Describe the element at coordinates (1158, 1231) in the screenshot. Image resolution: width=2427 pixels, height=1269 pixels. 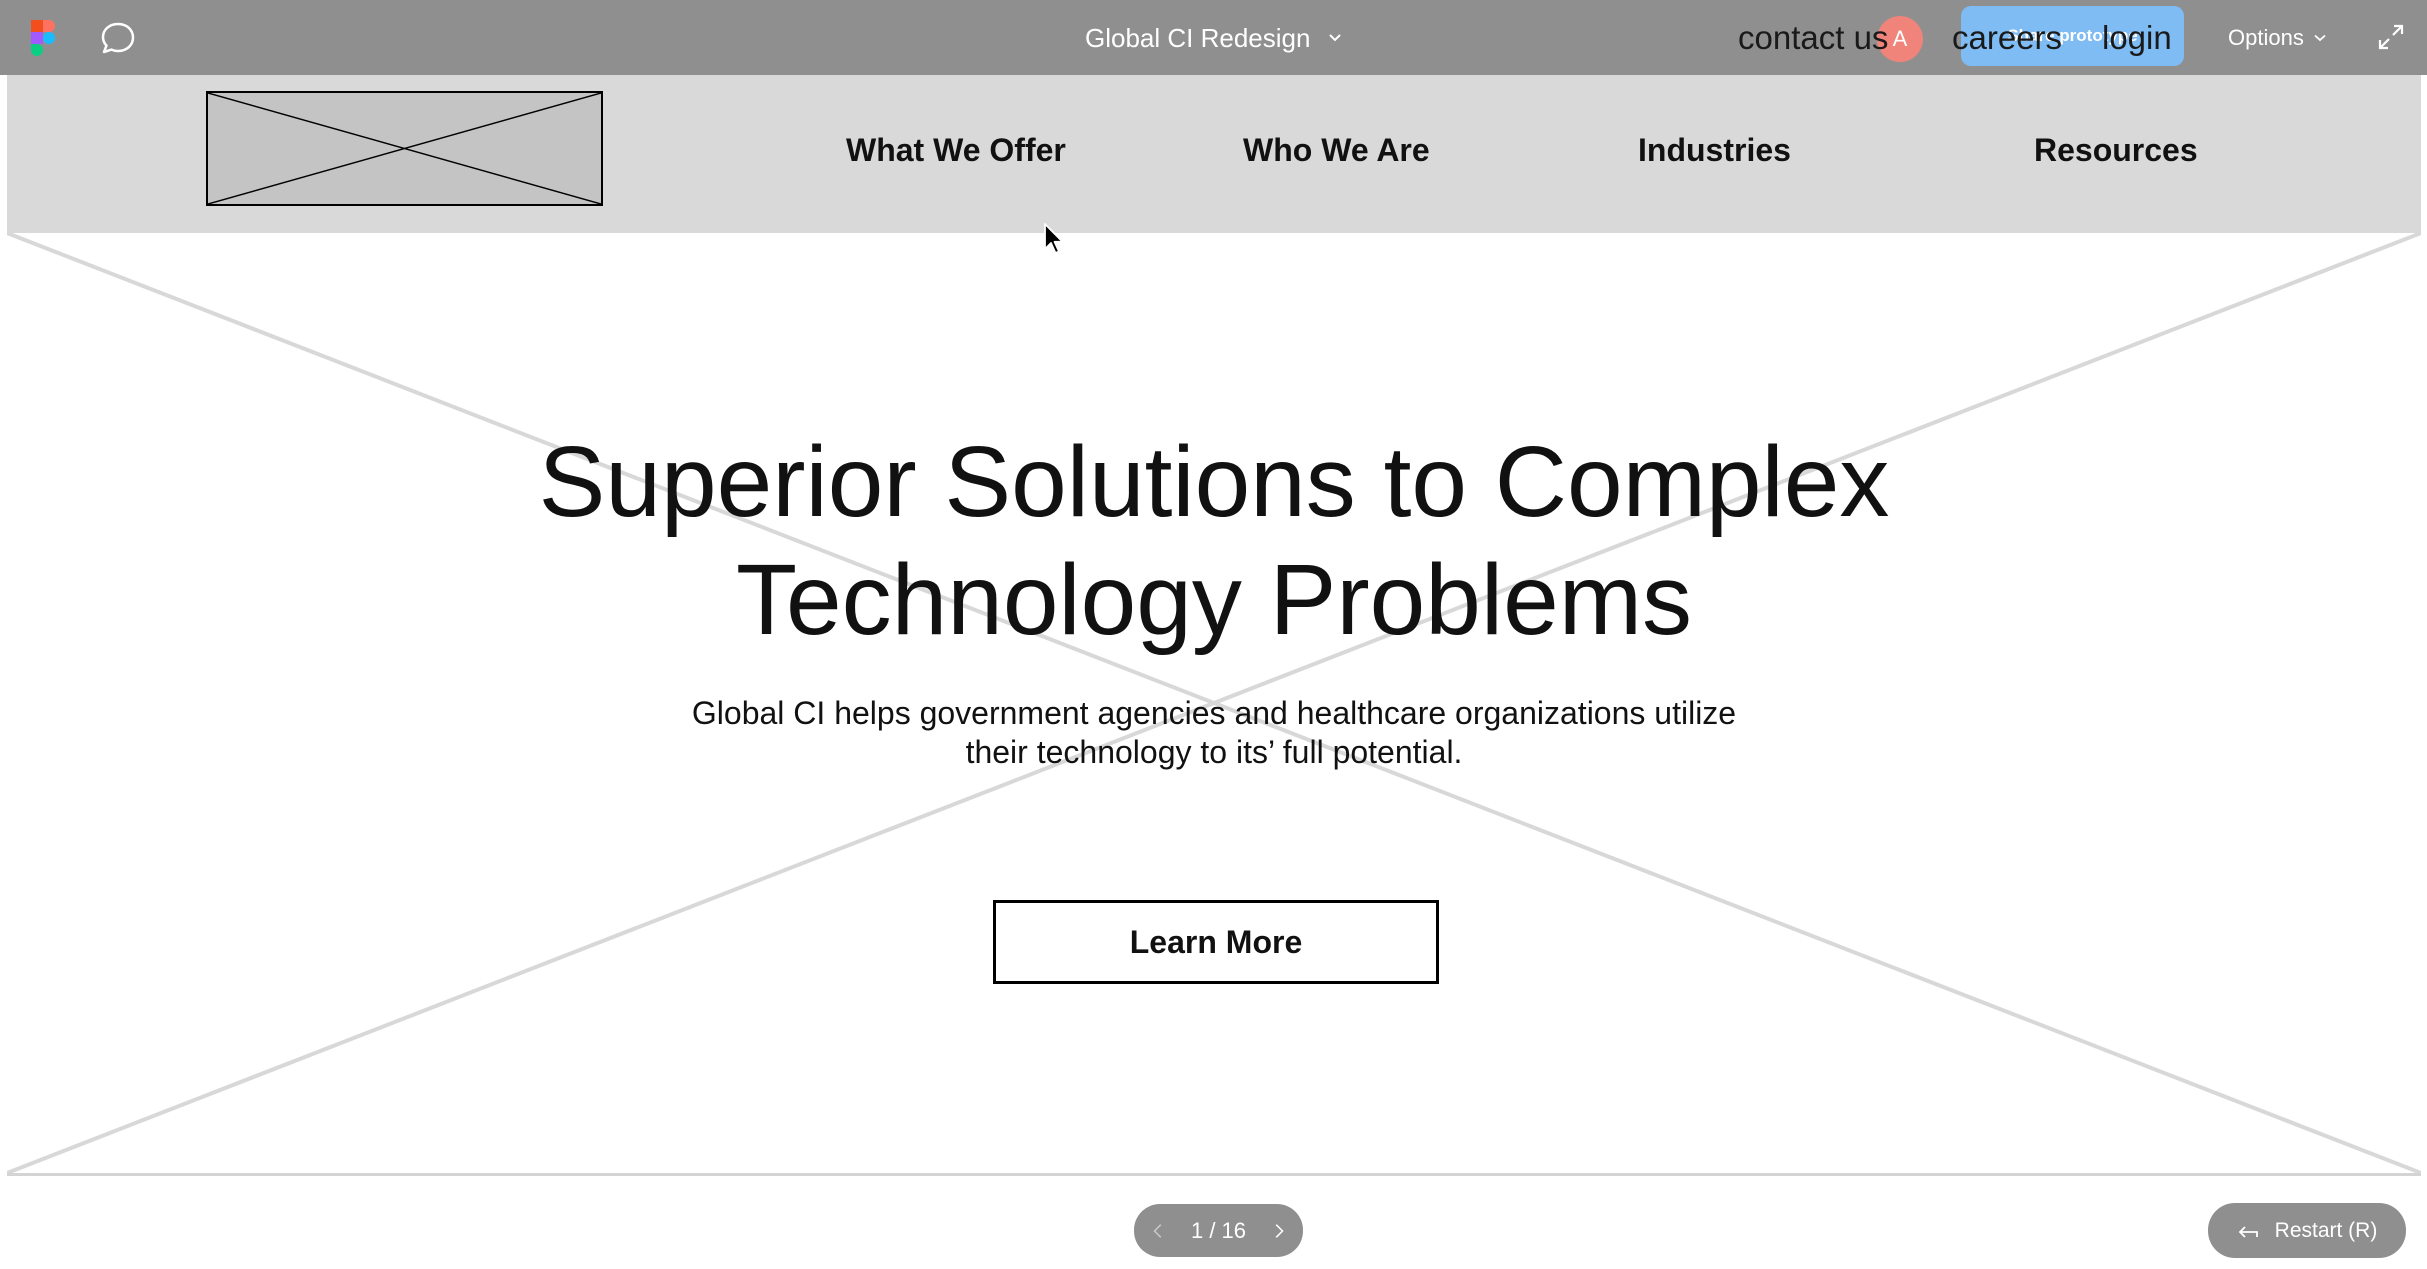
I see `chevron-left-icon` at that location.